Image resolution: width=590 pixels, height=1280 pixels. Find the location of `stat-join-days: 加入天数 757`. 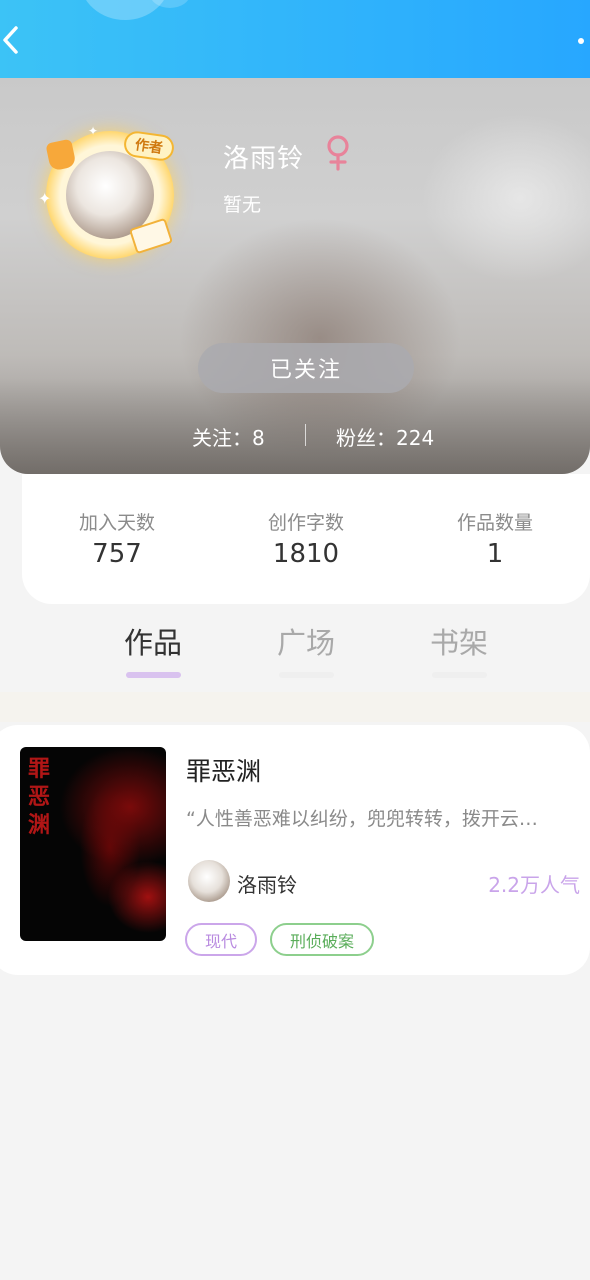

stat-join-days: 加入天数 757 is located at coordinates (117, 538).